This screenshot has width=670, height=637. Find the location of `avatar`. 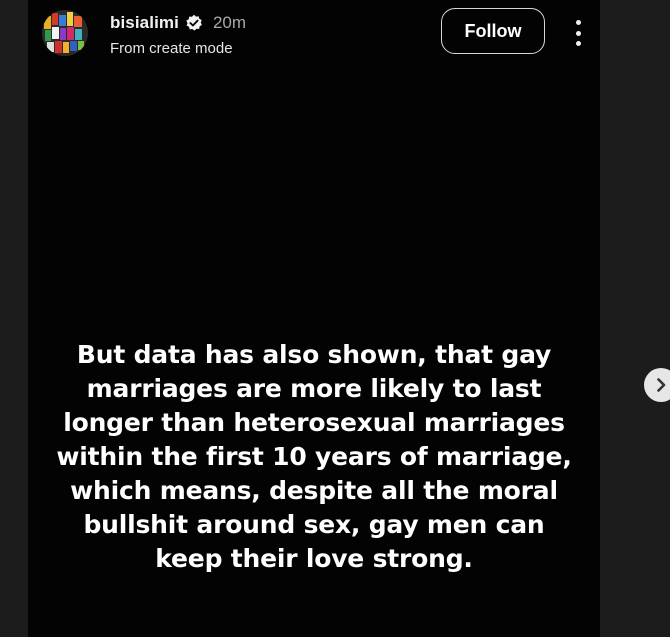

avatar is located at coordinates (65, 33).